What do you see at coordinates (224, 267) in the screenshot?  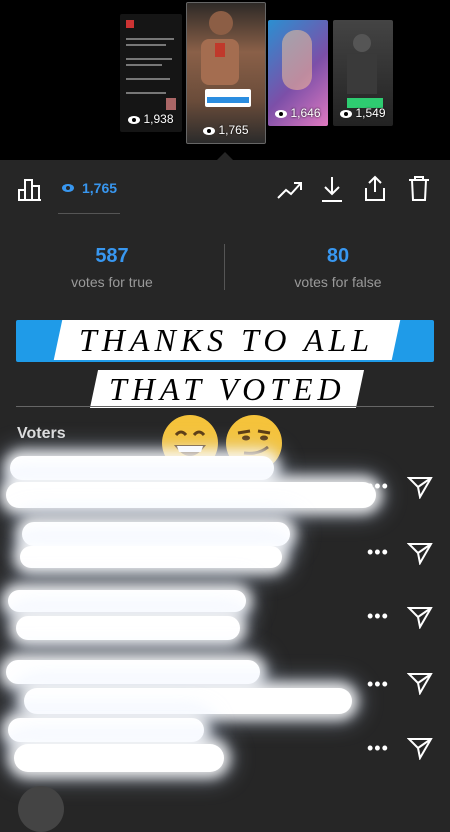 I see `divider` at bounding box center [224, 267].